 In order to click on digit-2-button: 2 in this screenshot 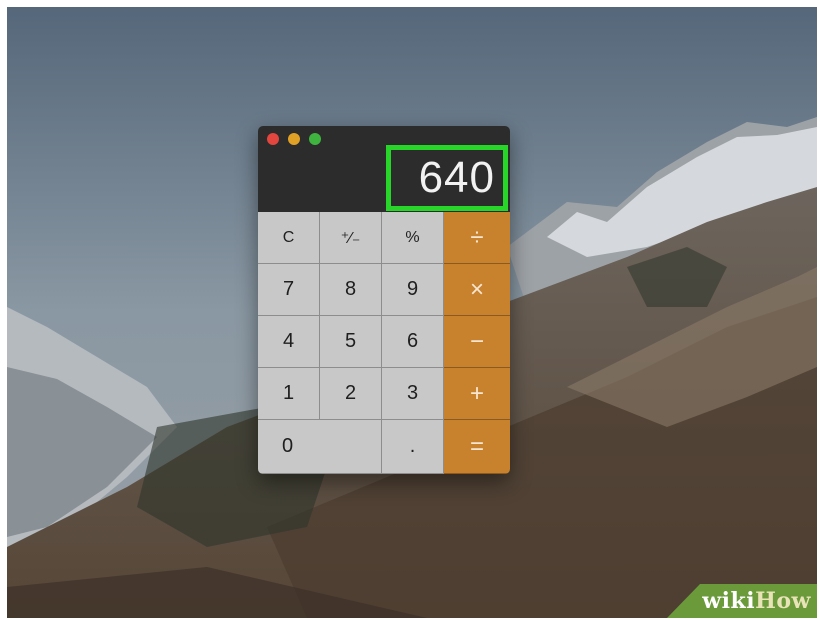, I will do `click(351, 394)`.